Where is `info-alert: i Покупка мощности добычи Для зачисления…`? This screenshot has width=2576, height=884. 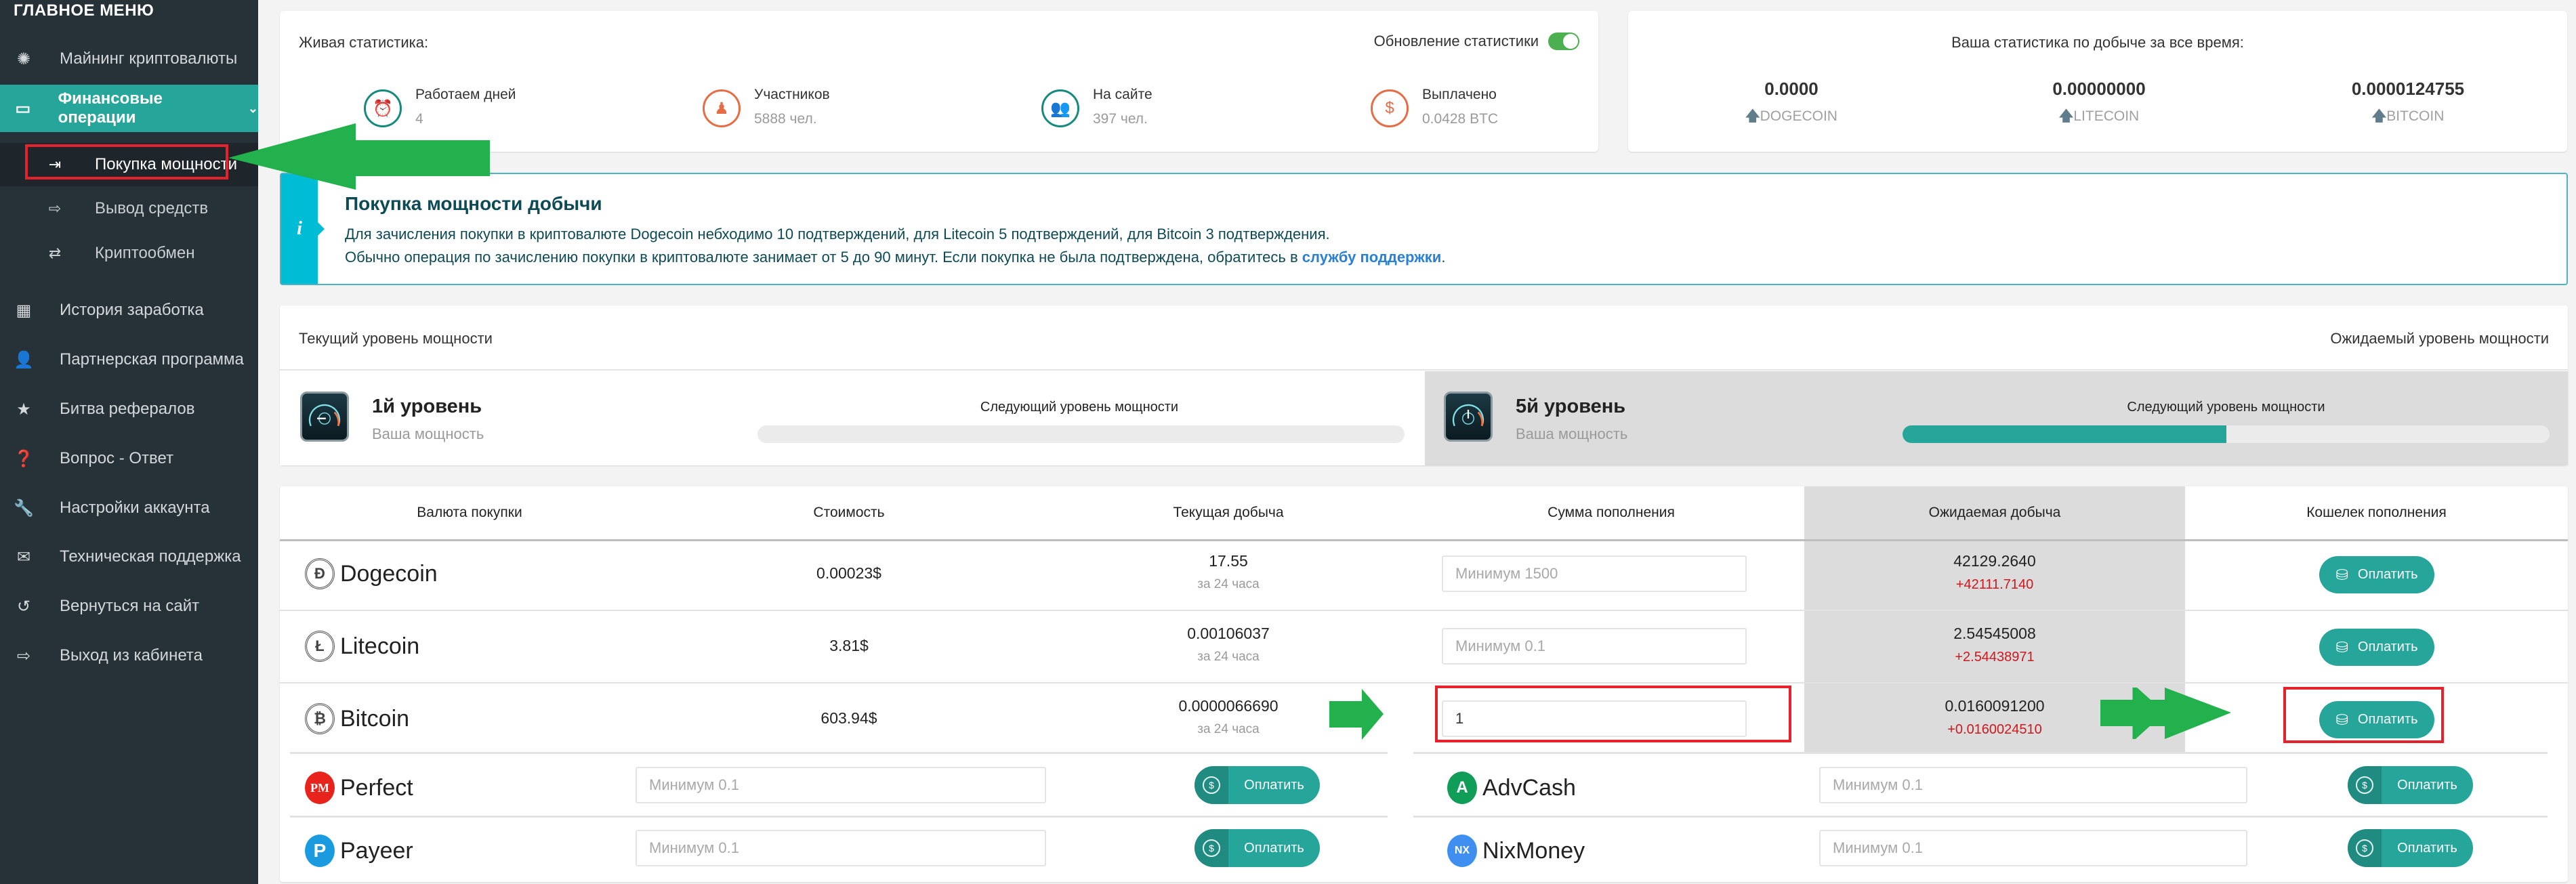
info-alert: i Покупка мощности добычи Для зачисления… is located at coordinates (1424, 229).